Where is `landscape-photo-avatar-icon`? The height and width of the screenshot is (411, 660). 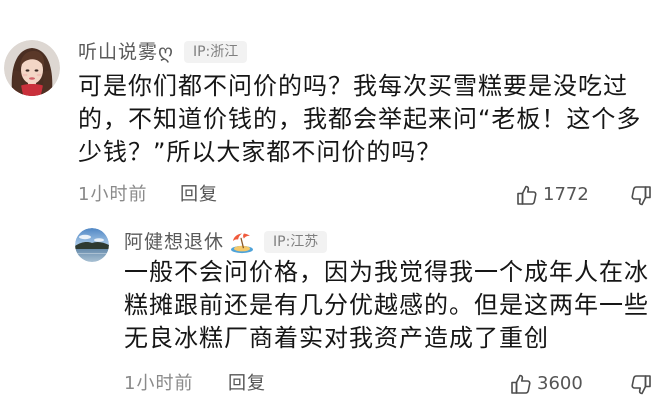
landscape-photo-avatar-icon is located at coordinates (92, 245).